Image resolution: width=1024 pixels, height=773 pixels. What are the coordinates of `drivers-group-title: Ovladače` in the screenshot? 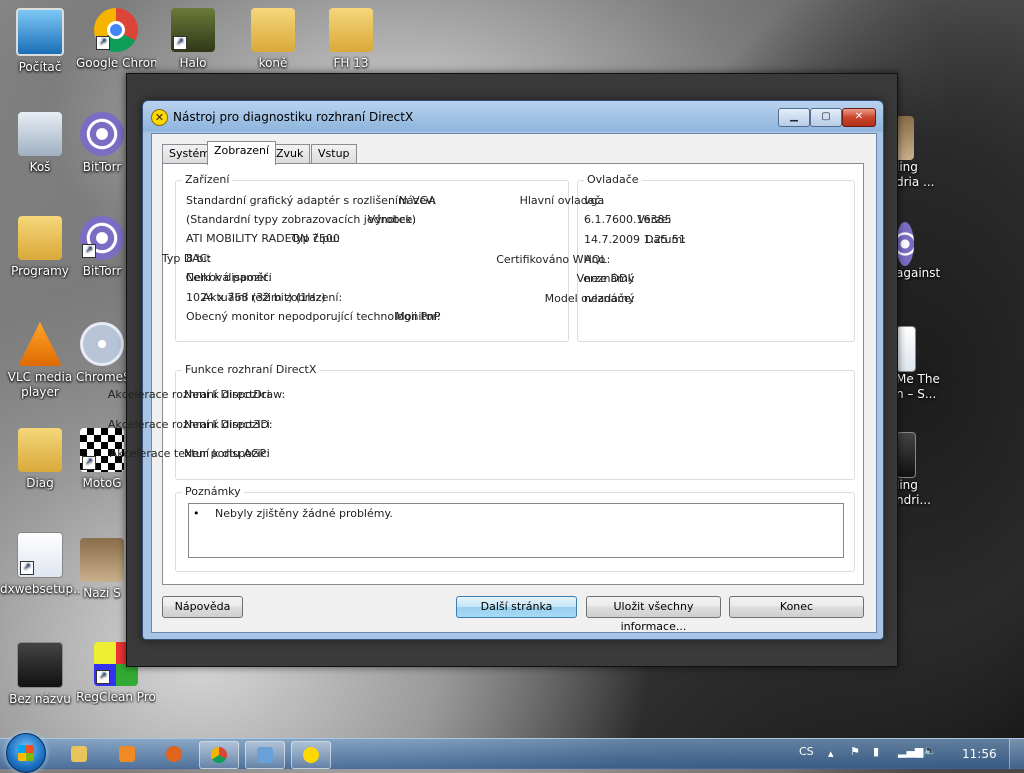 It's located at (613, 179).